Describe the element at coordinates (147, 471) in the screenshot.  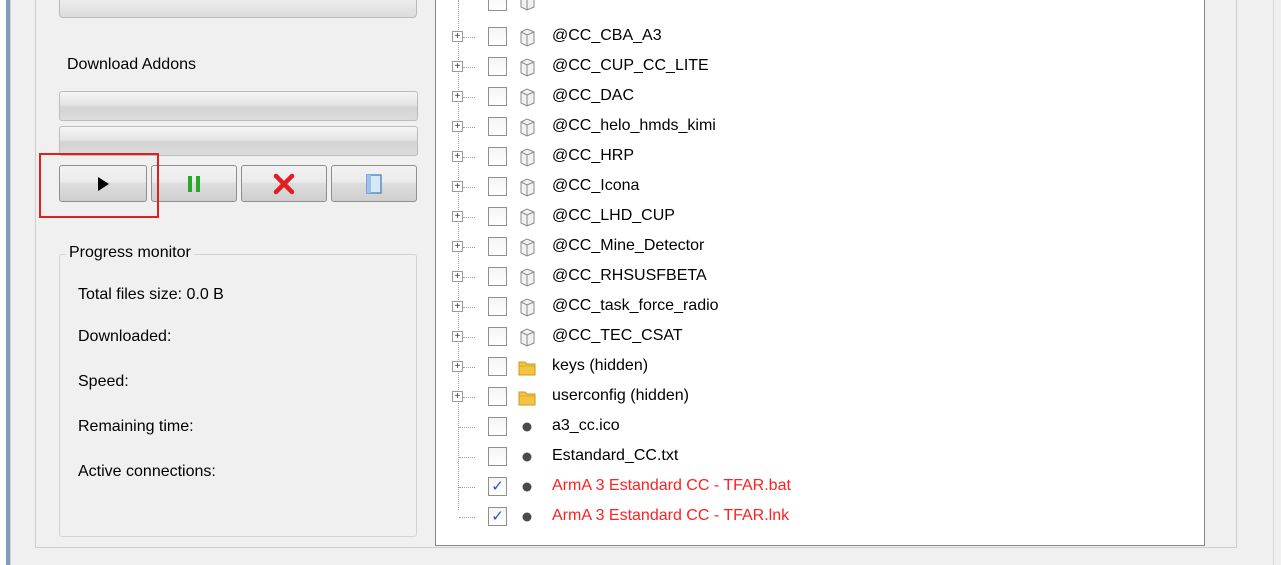
I see `active-connections-label: Active connections:` at that location.